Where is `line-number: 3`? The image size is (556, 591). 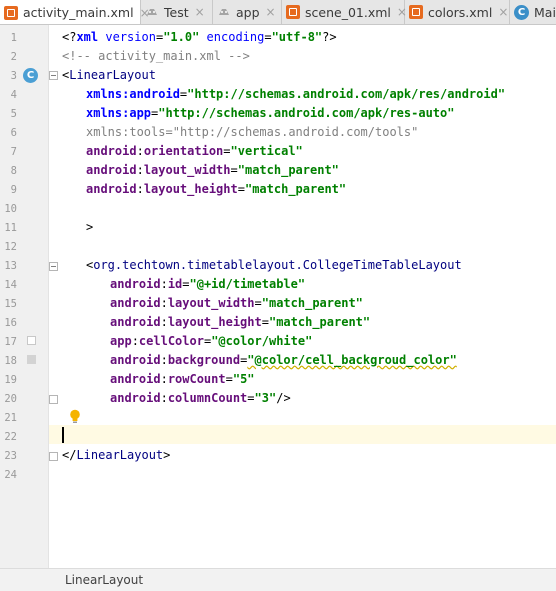 line-number: 3 is located at coordinates (8, 76).